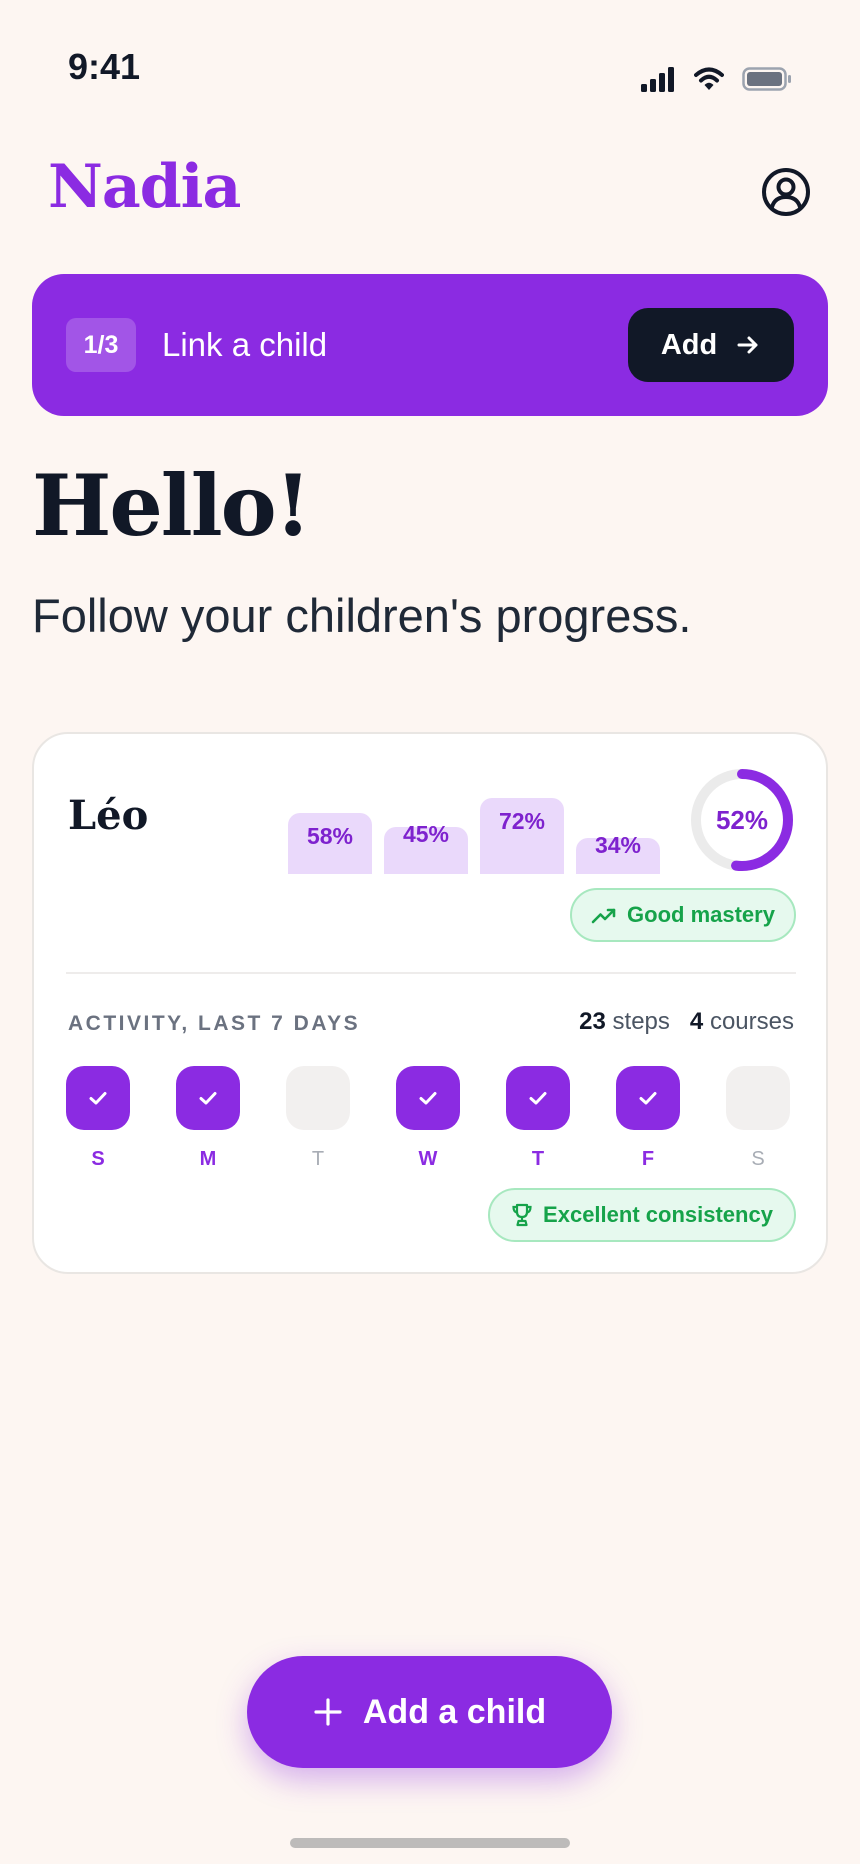 This screenshot has width=860, height=1864. I want to click on mastery-bar: 58%, so click(330, 843).